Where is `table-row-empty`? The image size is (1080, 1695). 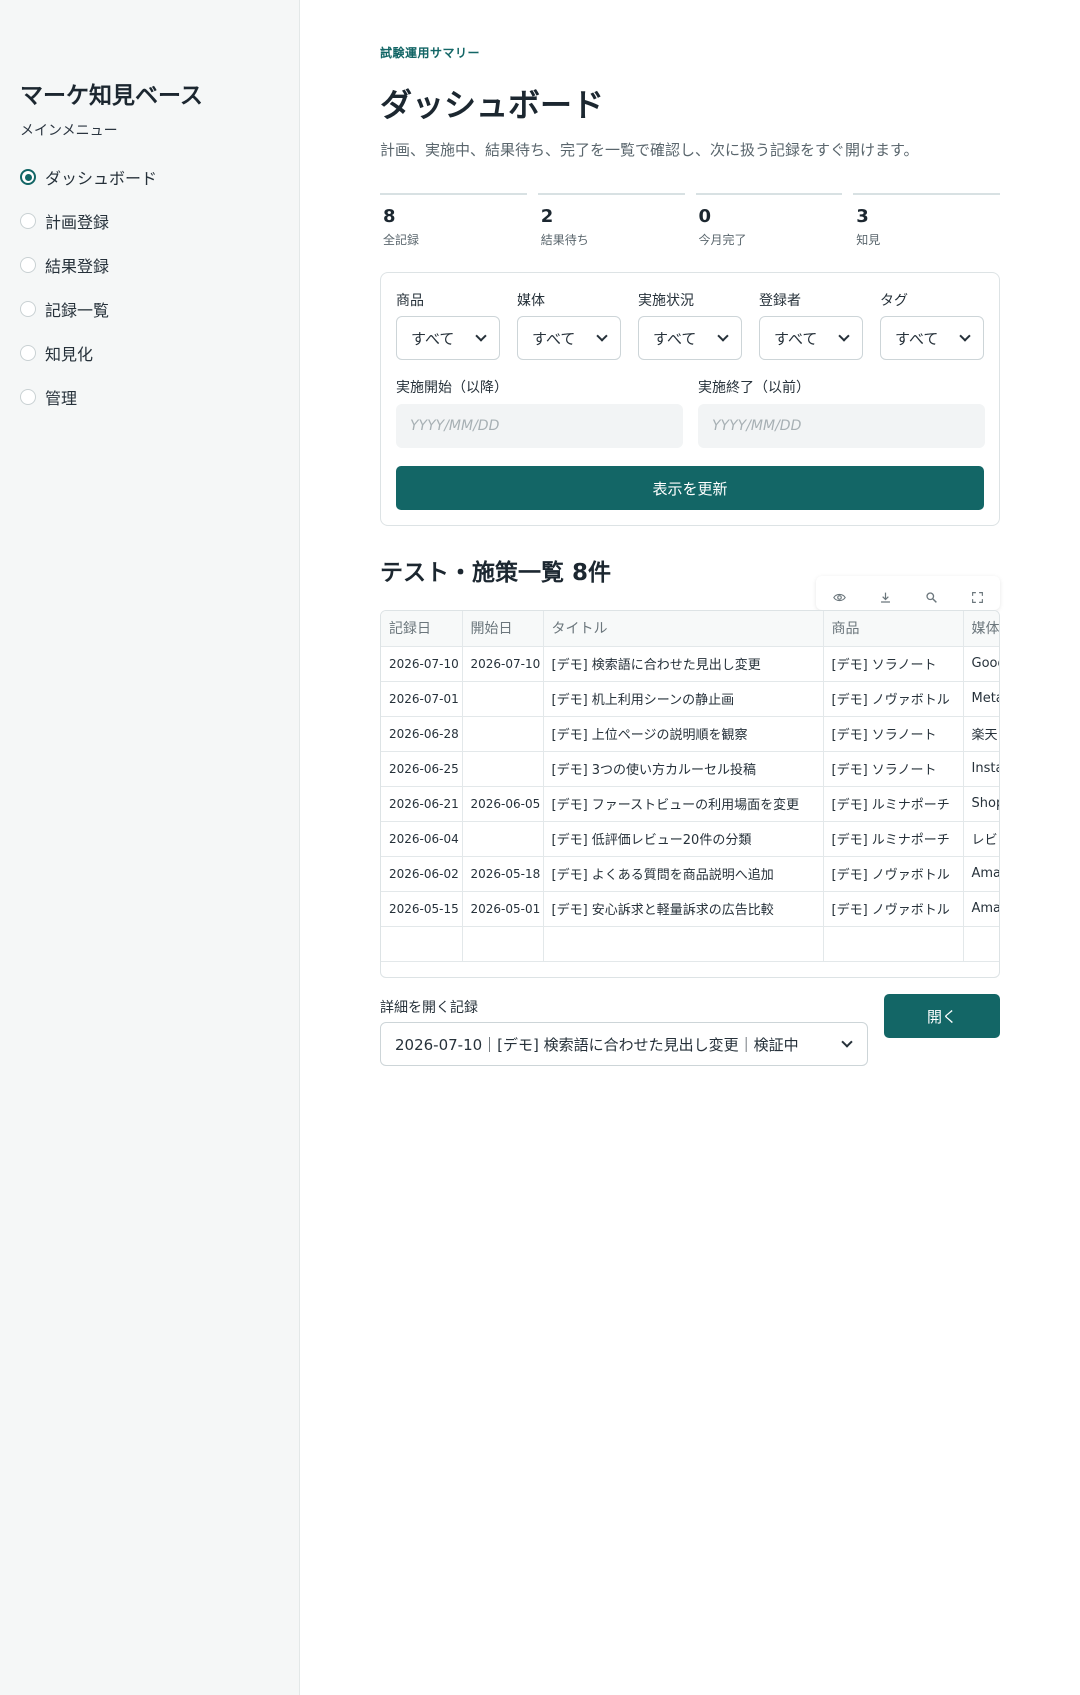
table-row-empty is located at coordinates (690, 944).